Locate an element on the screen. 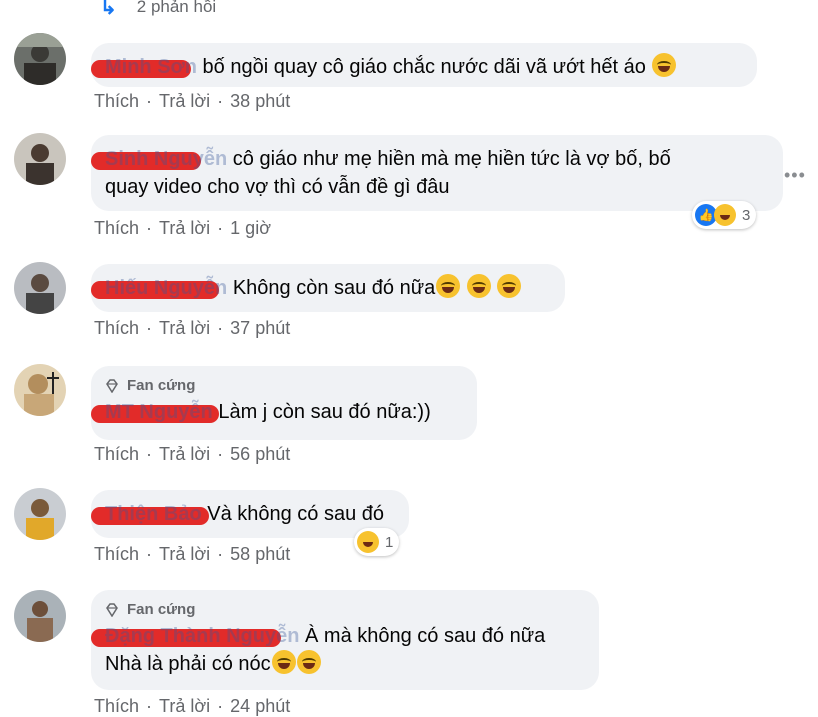  comment-actions: Thích · Trả lời · 38 phút is located at coordinates (192, 101).